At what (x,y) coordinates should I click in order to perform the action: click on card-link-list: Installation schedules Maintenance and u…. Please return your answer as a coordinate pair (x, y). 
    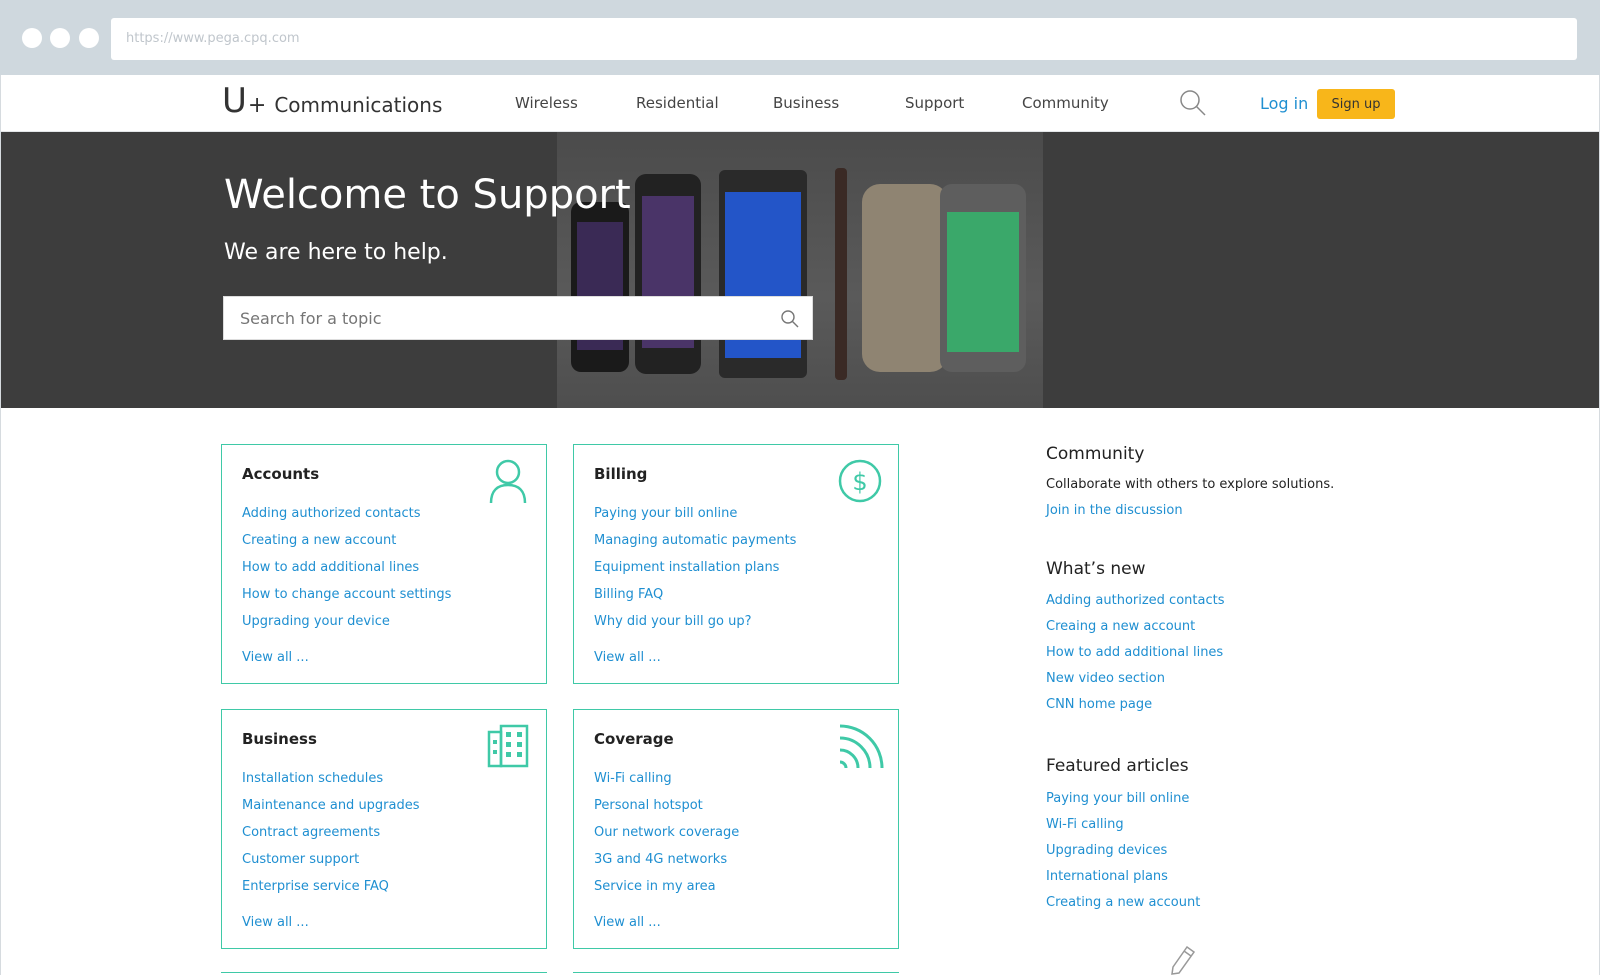
    Looking at the image, I should click on (331, 837).